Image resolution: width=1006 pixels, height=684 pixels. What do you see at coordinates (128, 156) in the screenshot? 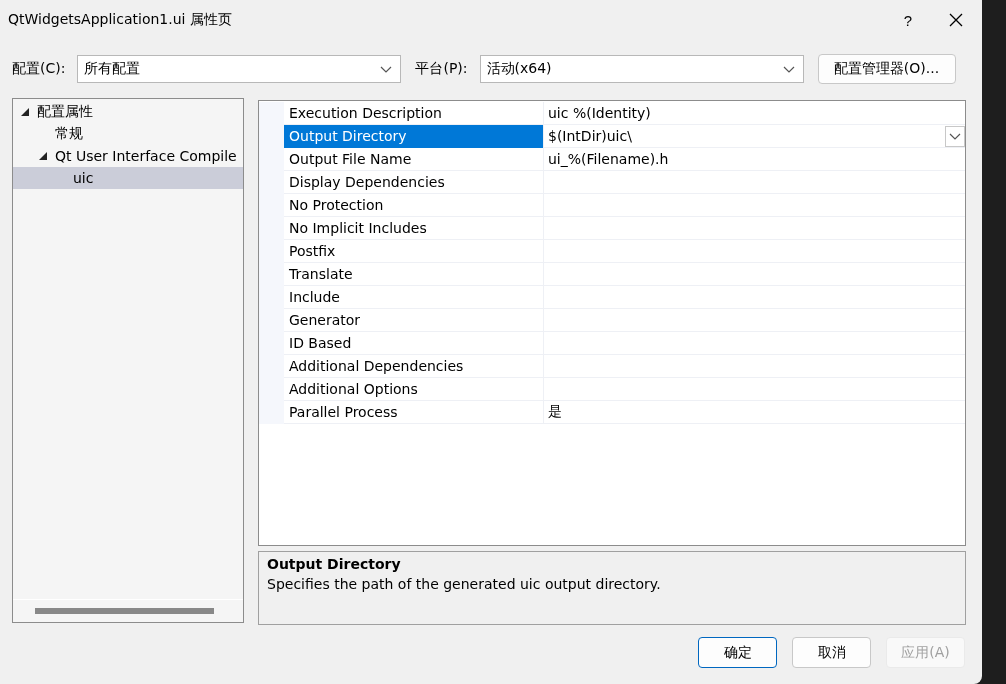
I see `tree-item: Qt User Interface Compile` at bounding box center [128, 156].